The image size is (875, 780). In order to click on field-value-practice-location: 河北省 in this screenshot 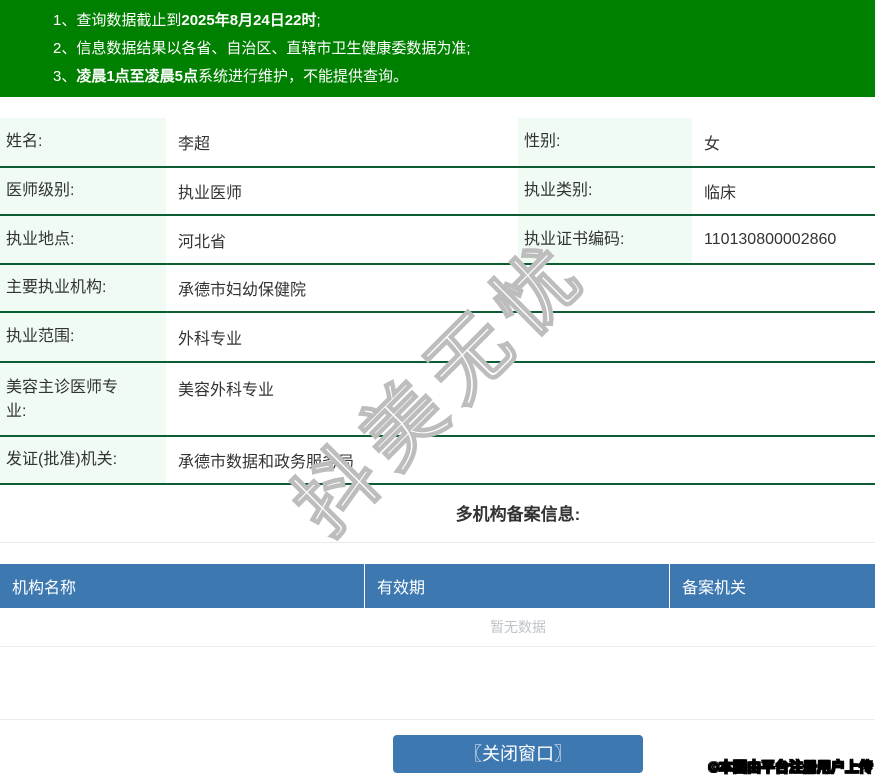, I will do `click(202, 242)`.